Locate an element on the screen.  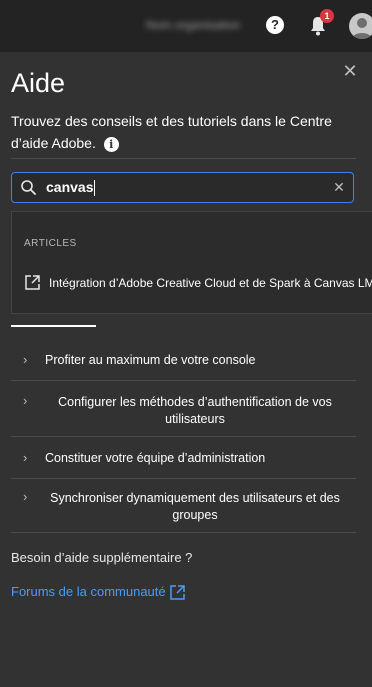
topic-item: › Profiter au maximum de votre console is located at coordinates (183, 366).